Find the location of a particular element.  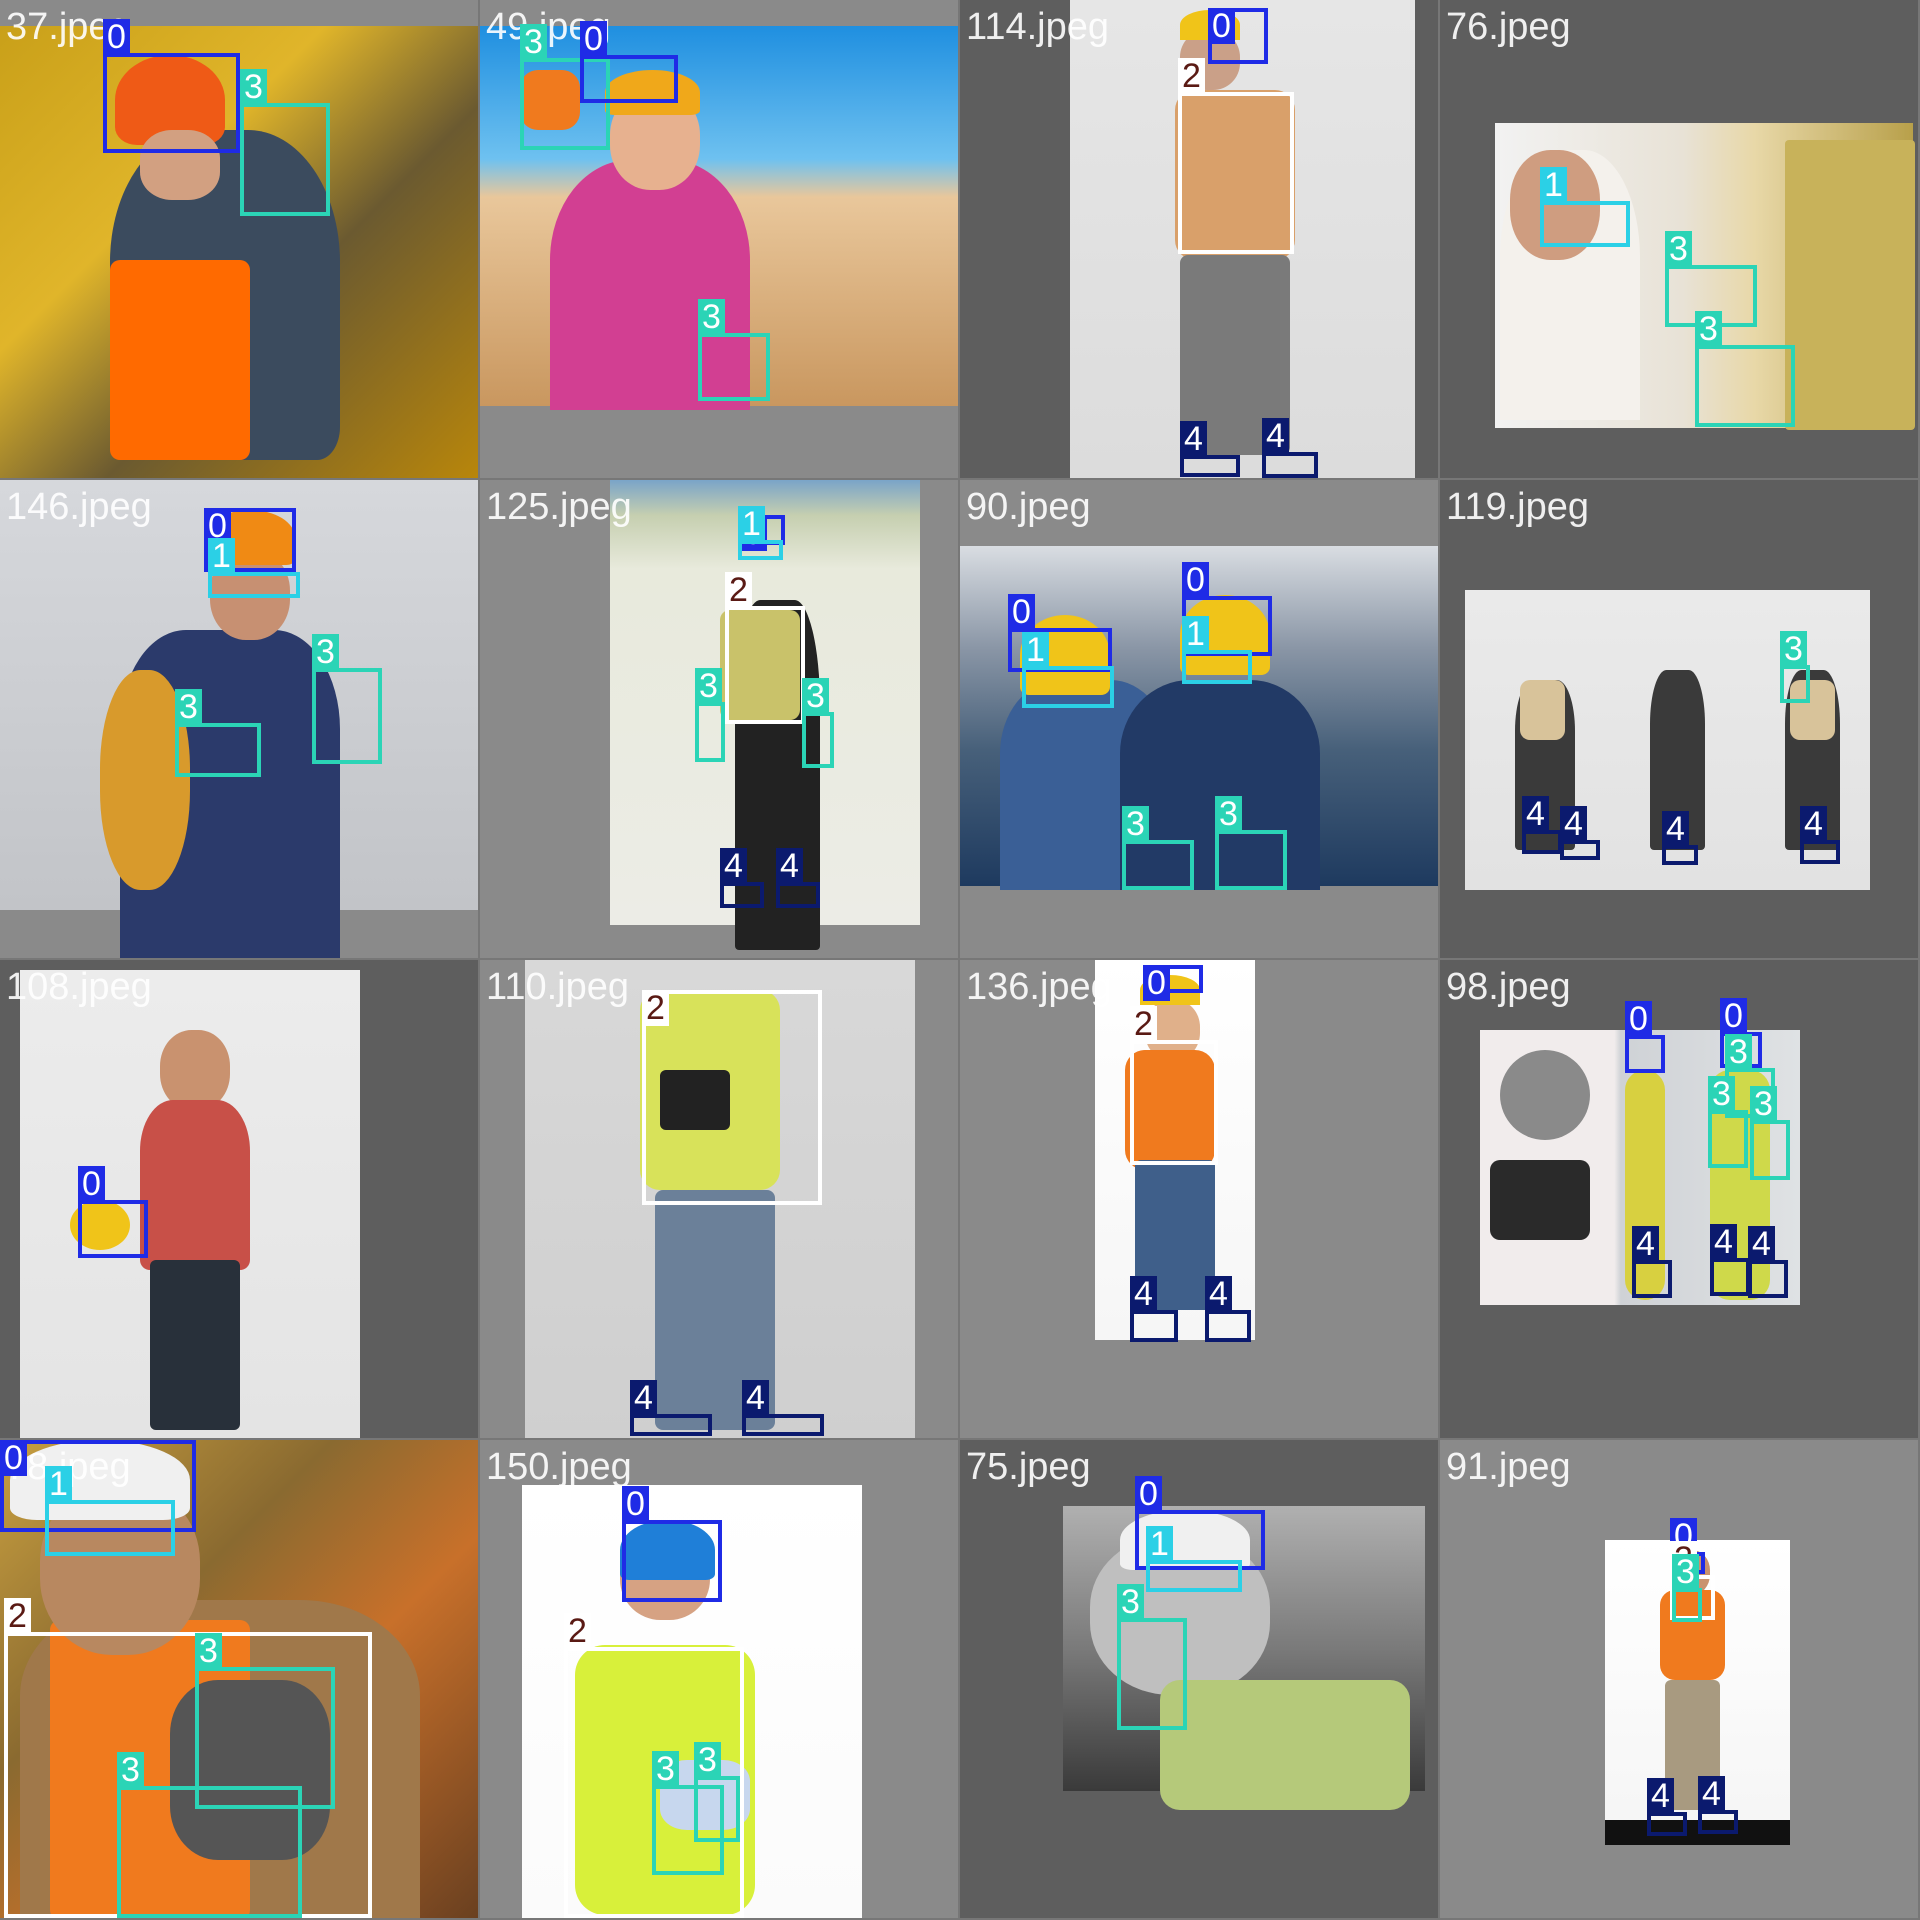

mosaic-tile-76: 76.jpeg 1 3 3 is located at coordinates (1679, 239).